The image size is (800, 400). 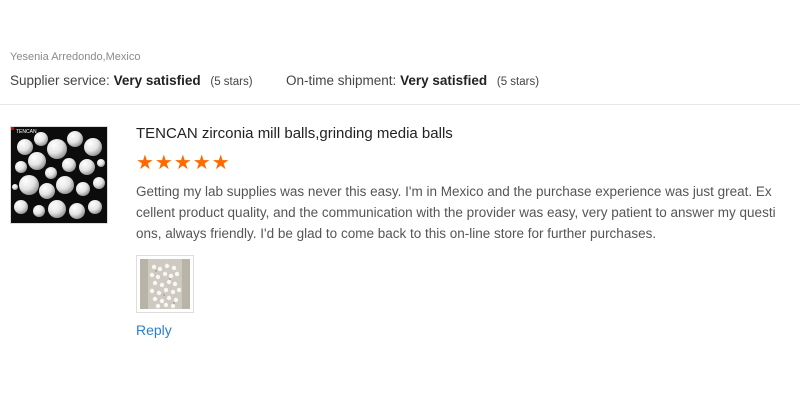 What do you see at coordinates (60, 80) in the screenshot?
I see `supplier-service-label: Supplier service:` at bounding box center [60, 80].